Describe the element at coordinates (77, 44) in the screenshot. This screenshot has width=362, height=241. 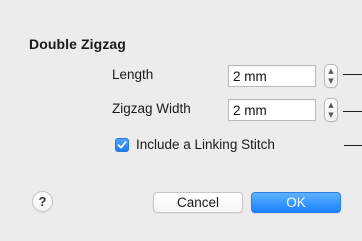
I see `dialog-title: Double Zigzag` at that location.